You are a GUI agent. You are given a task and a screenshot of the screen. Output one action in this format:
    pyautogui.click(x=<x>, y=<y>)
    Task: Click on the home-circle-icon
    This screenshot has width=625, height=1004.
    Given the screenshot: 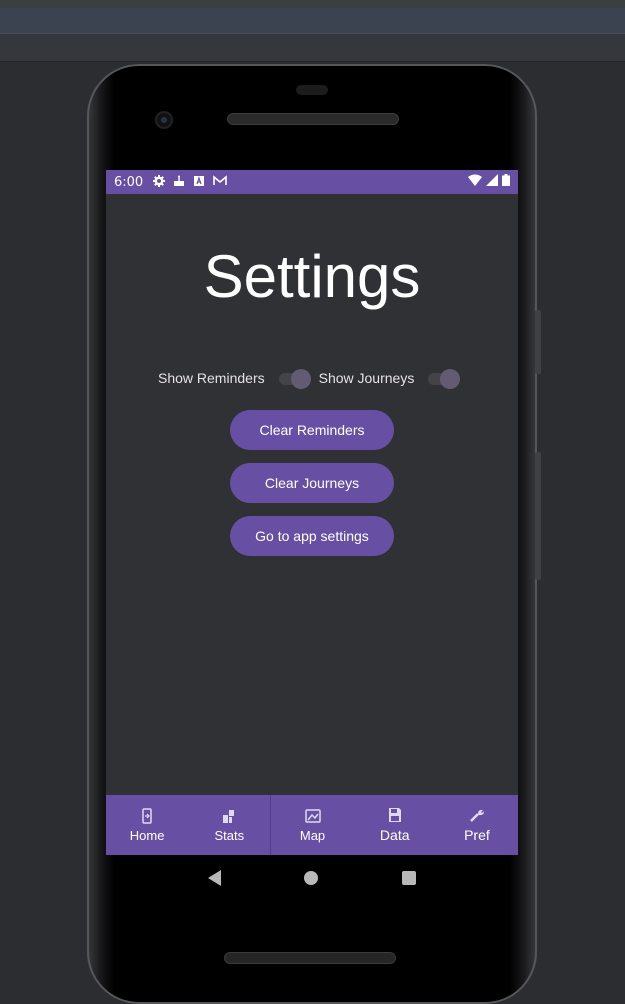 What is the action you would take?
    pyautogui.click(x=311, y=878)
    